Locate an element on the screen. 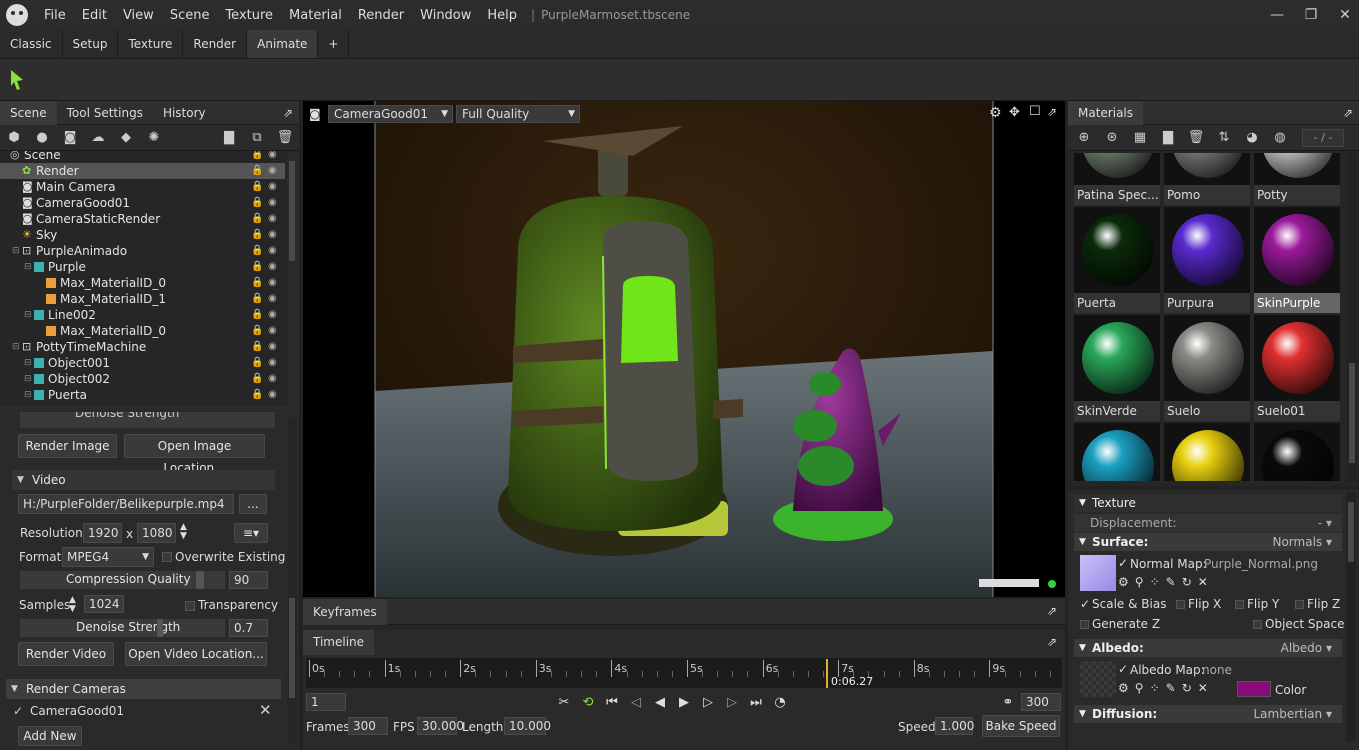 Image resolution: width=1359 pixels, height=750 pixels. frame-icon: ☐ is located at coordinates (1035, 111).